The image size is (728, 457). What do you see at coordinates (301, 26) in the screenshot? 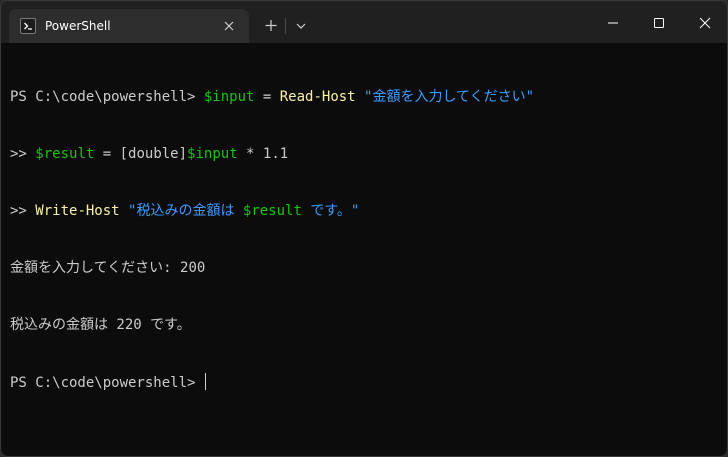
I see `dropdown-chevron-icon` at bounding box center [301, 26].